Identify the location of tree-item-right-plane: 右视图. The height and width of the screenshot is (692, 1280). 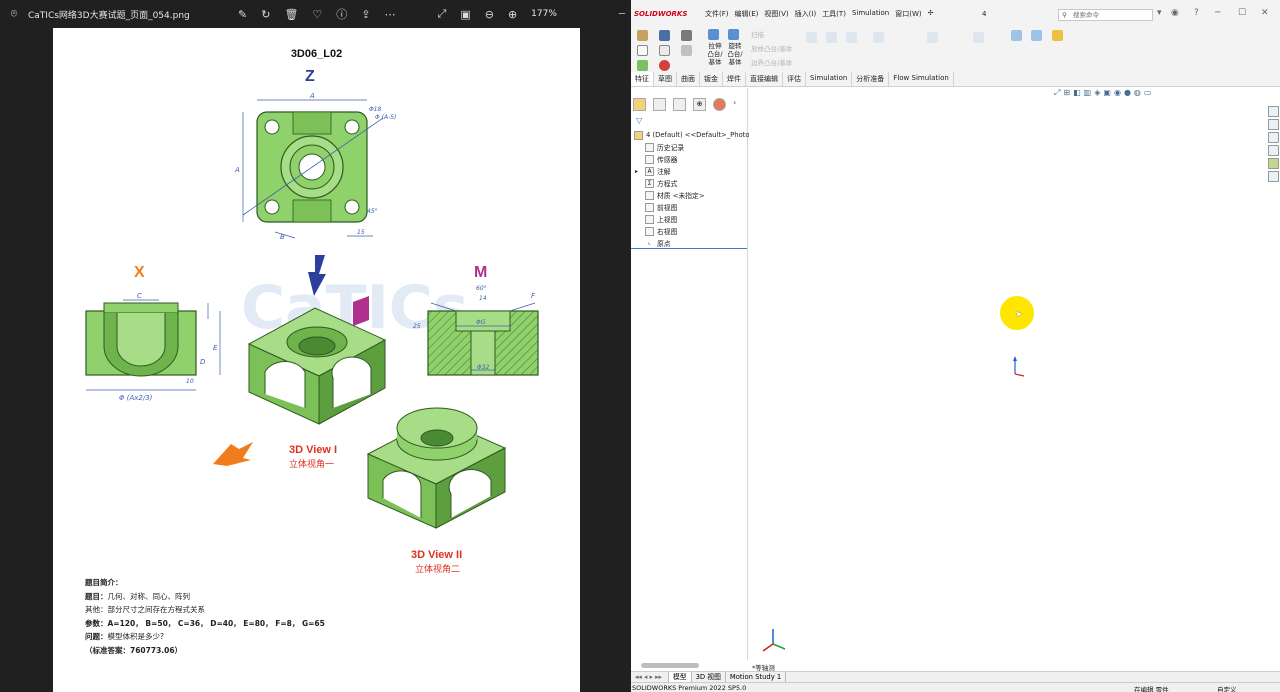
(692, 231).